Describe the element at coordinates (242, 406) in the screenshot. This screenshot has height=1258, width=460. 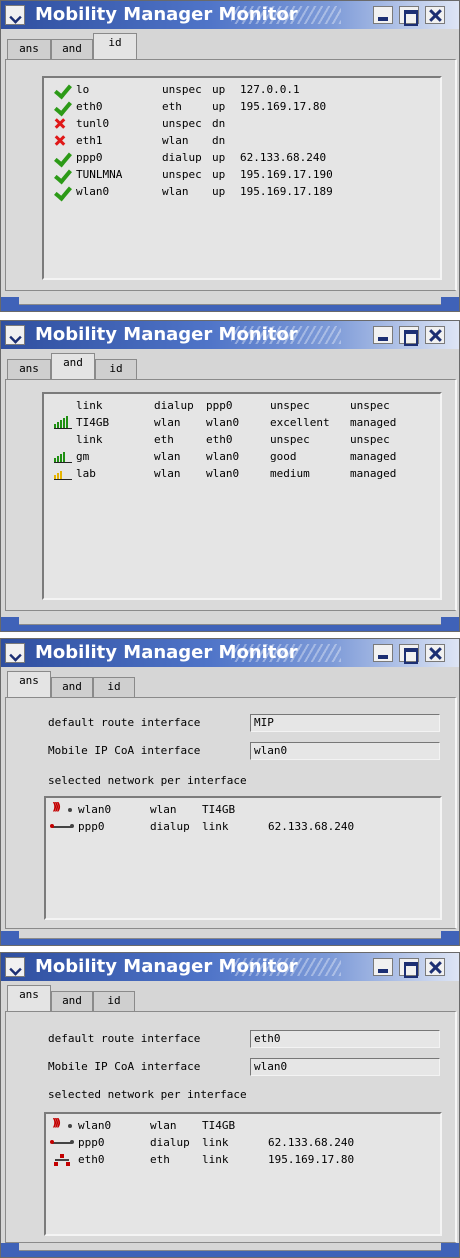
I see `network-row: link dialup ppp0 unspec unspec` at that location.